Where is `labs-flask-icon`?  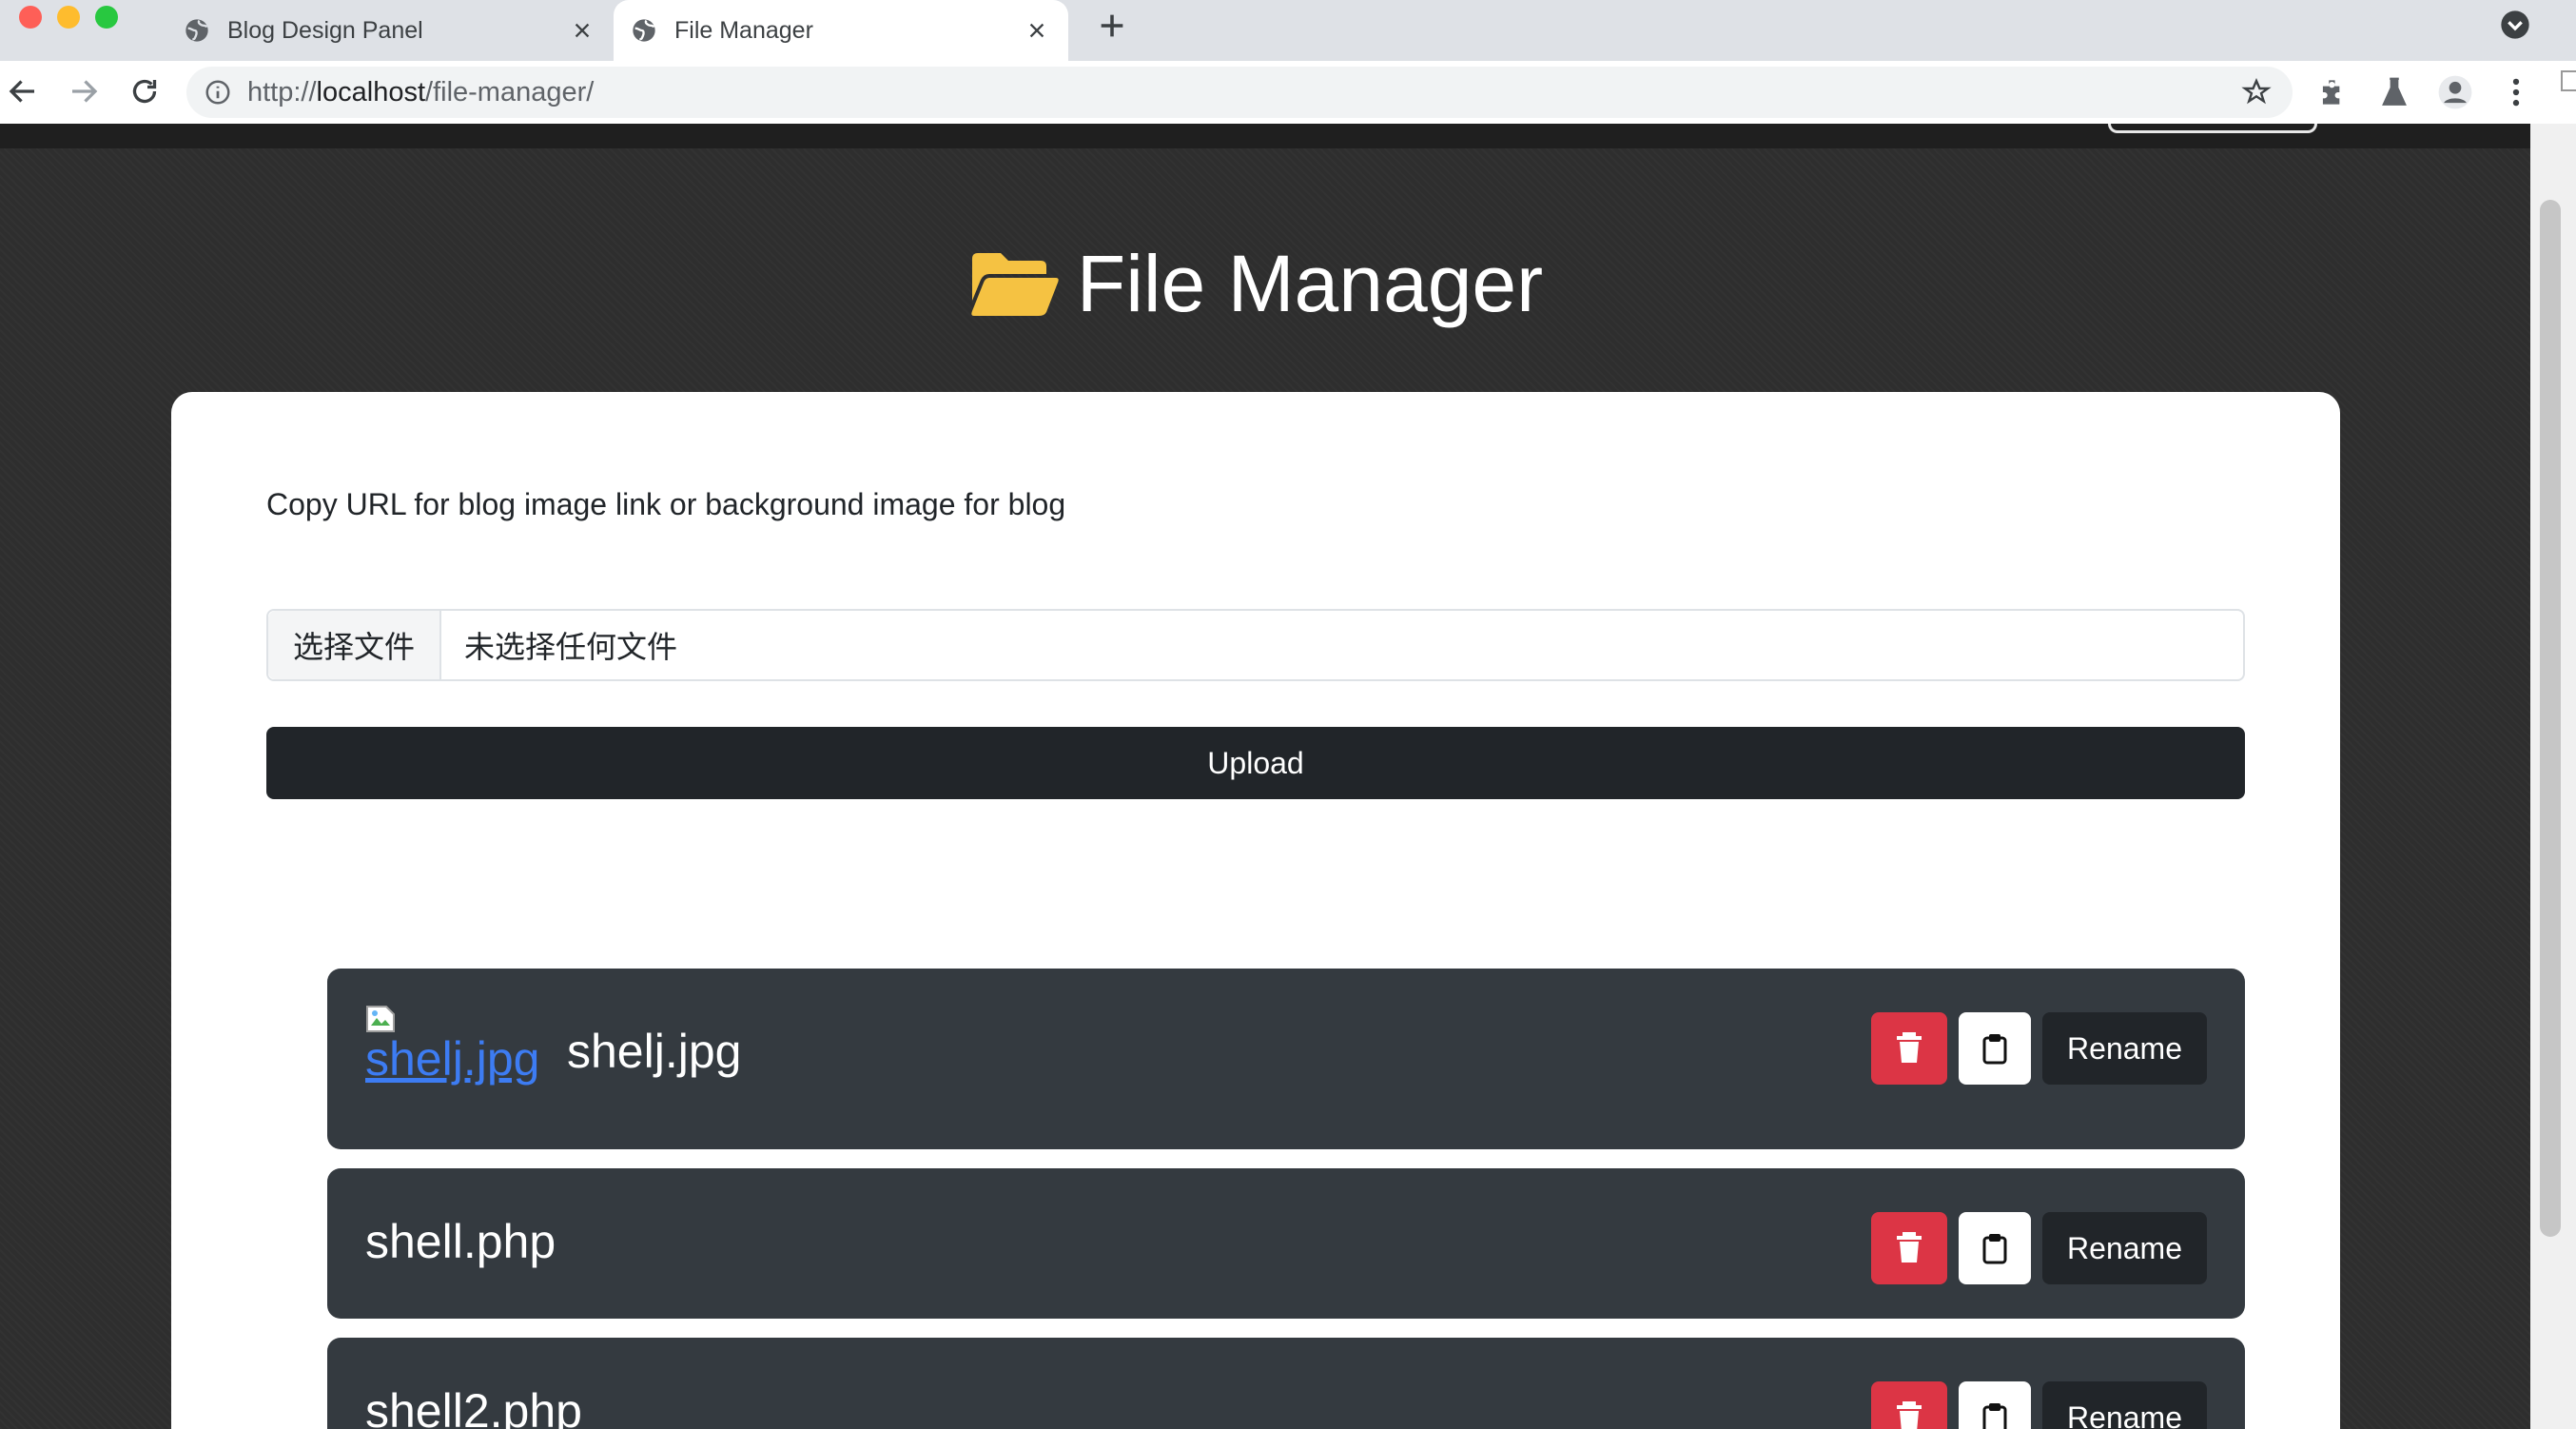 labs-flask-icon is located at coordinates (2394, 92).